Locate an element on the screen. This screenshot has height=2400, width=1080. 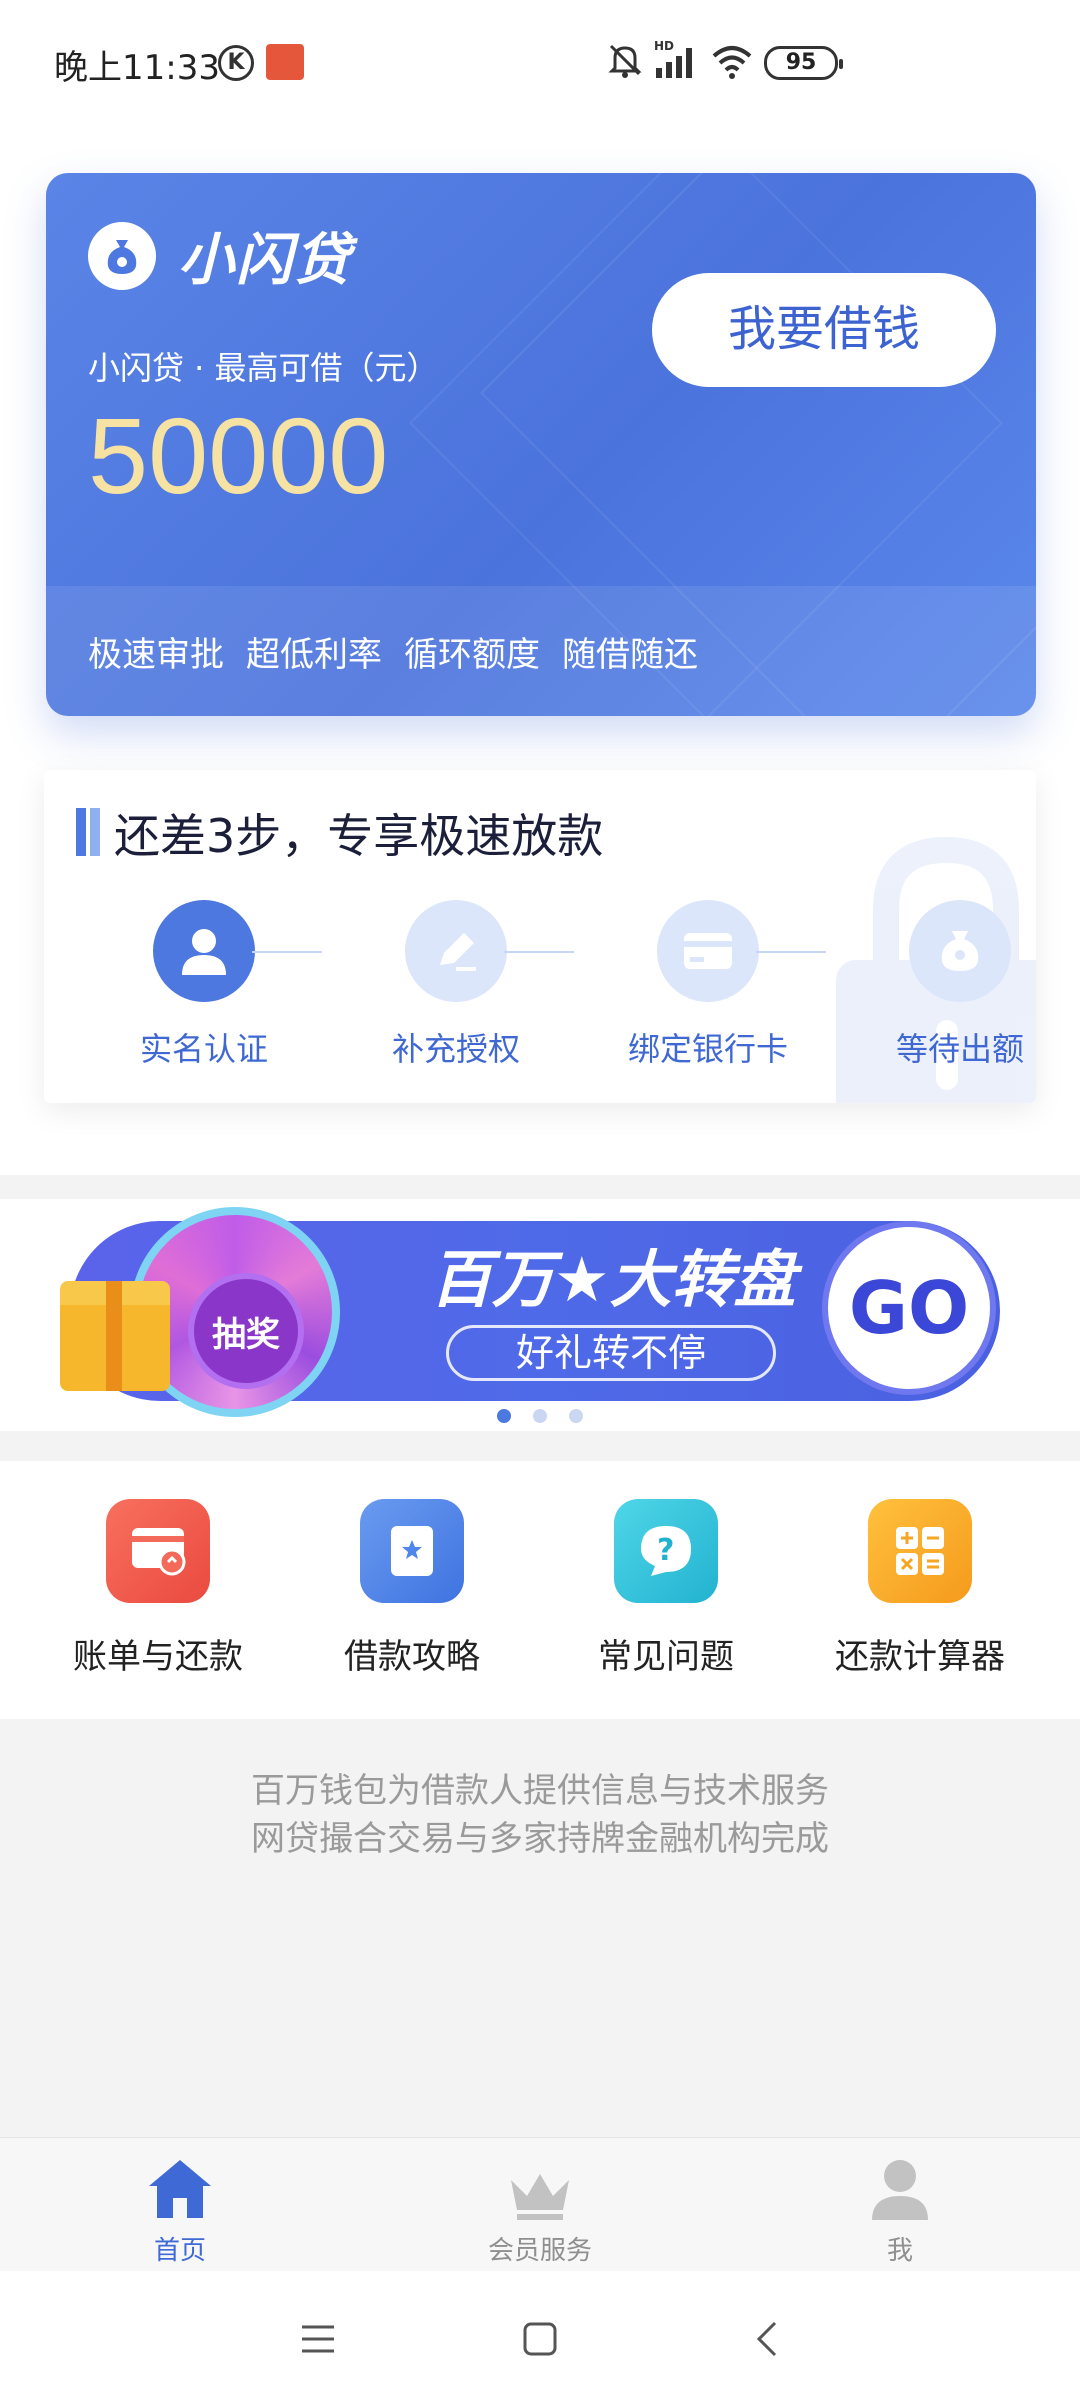
feature-tag: 随借随还 is located at coordinates (630, 654).